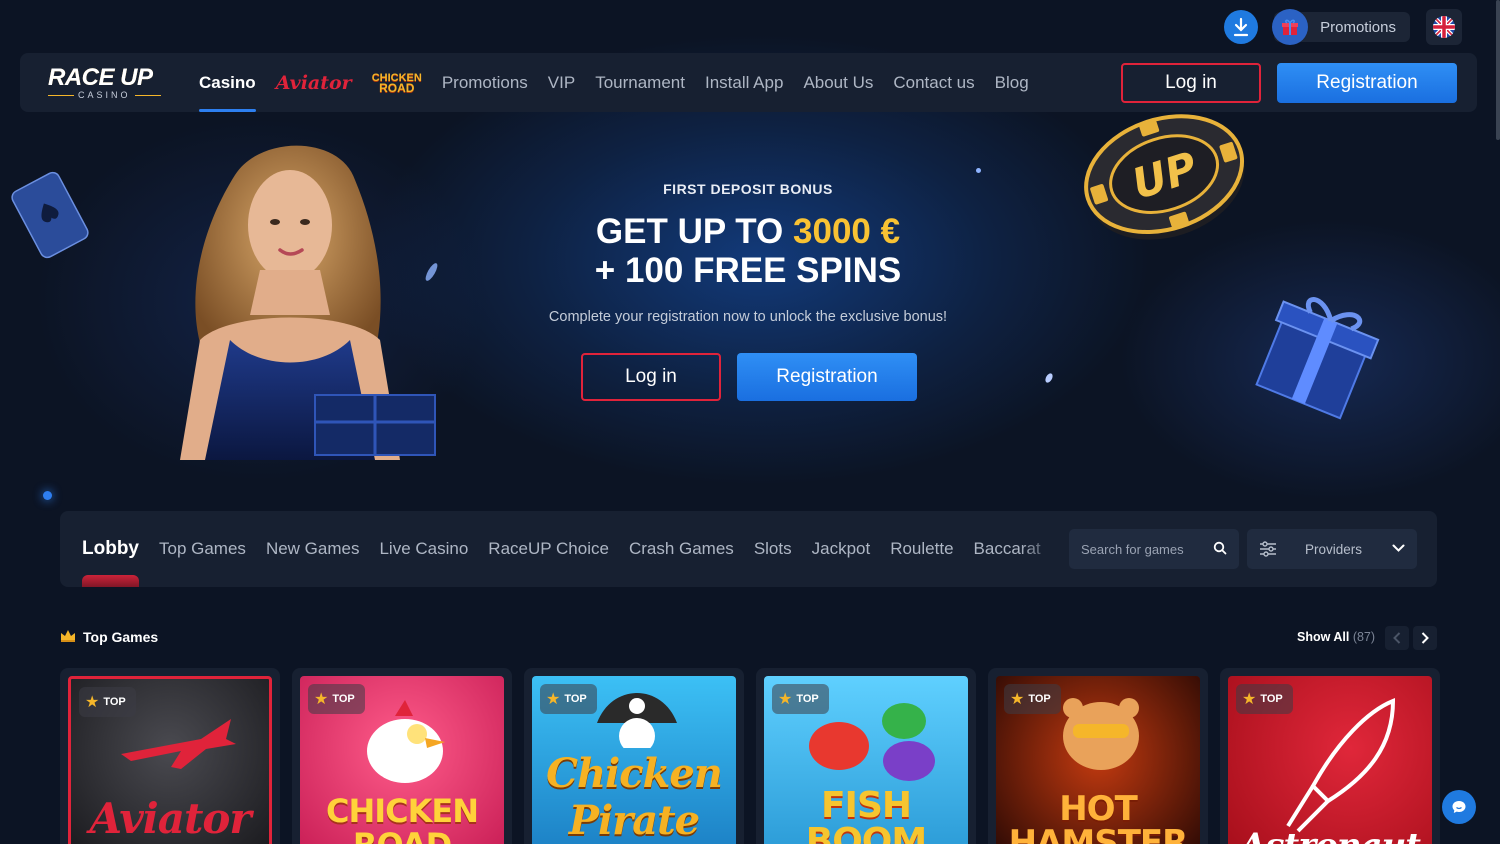  What do you see at coordinates (933, 82) in the screenshot?
I see `nav-item-contact-us: Contact us` at bounding box center [933, 82].